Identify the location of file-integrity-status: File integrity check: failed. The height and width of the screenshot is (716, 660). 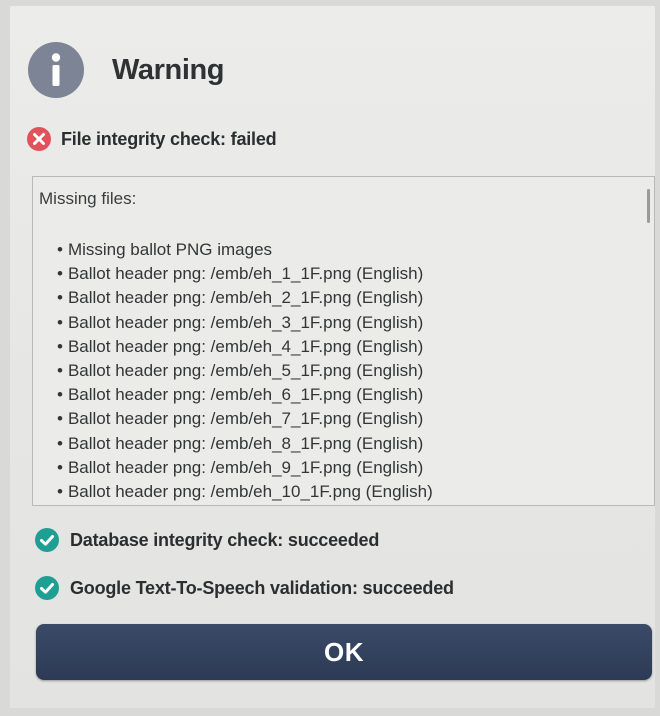
(152, 139).